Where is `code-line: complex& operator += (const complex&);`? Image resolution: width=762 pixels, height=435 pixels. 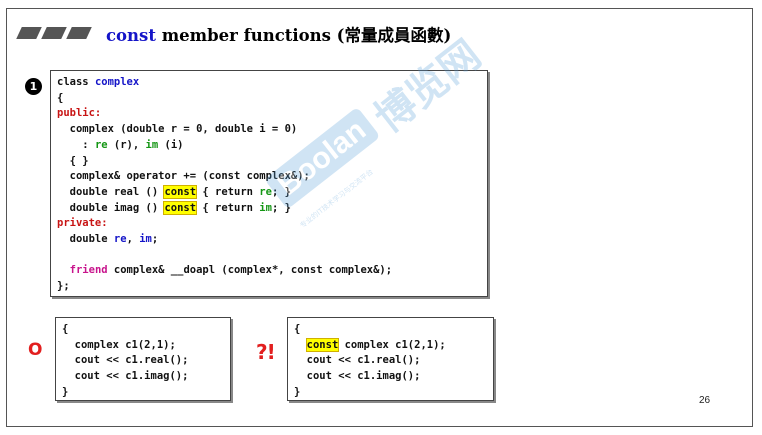
code-line: complex& operator += (const complex&); is located at coordinates (183, 176).